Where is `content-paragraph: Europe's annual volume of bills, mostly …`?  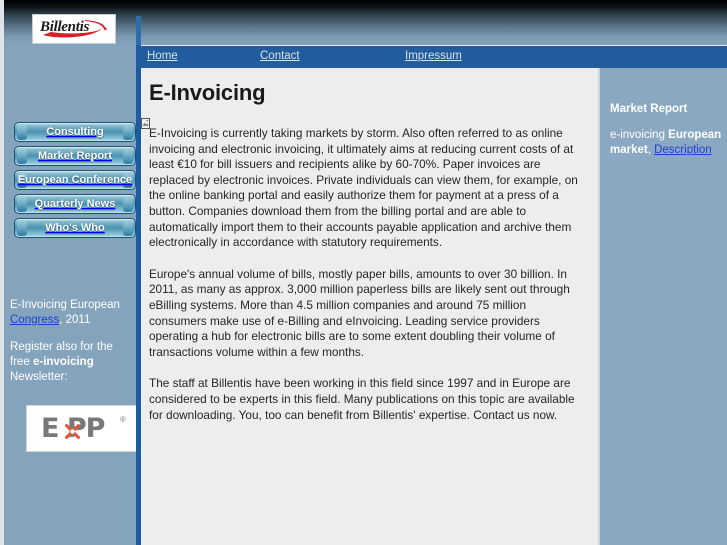
content-paragraph: Europe's annual volume of bills, mostly … is located at coordinates (359, 312).